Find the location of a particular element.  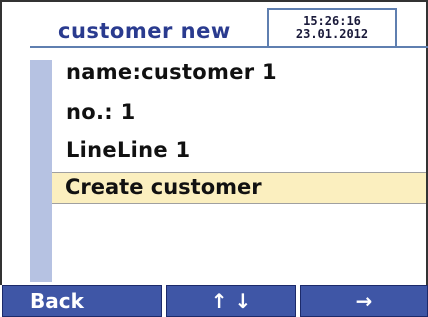

list-item-name: name:customer 1 is located at coordinates (171, 72).